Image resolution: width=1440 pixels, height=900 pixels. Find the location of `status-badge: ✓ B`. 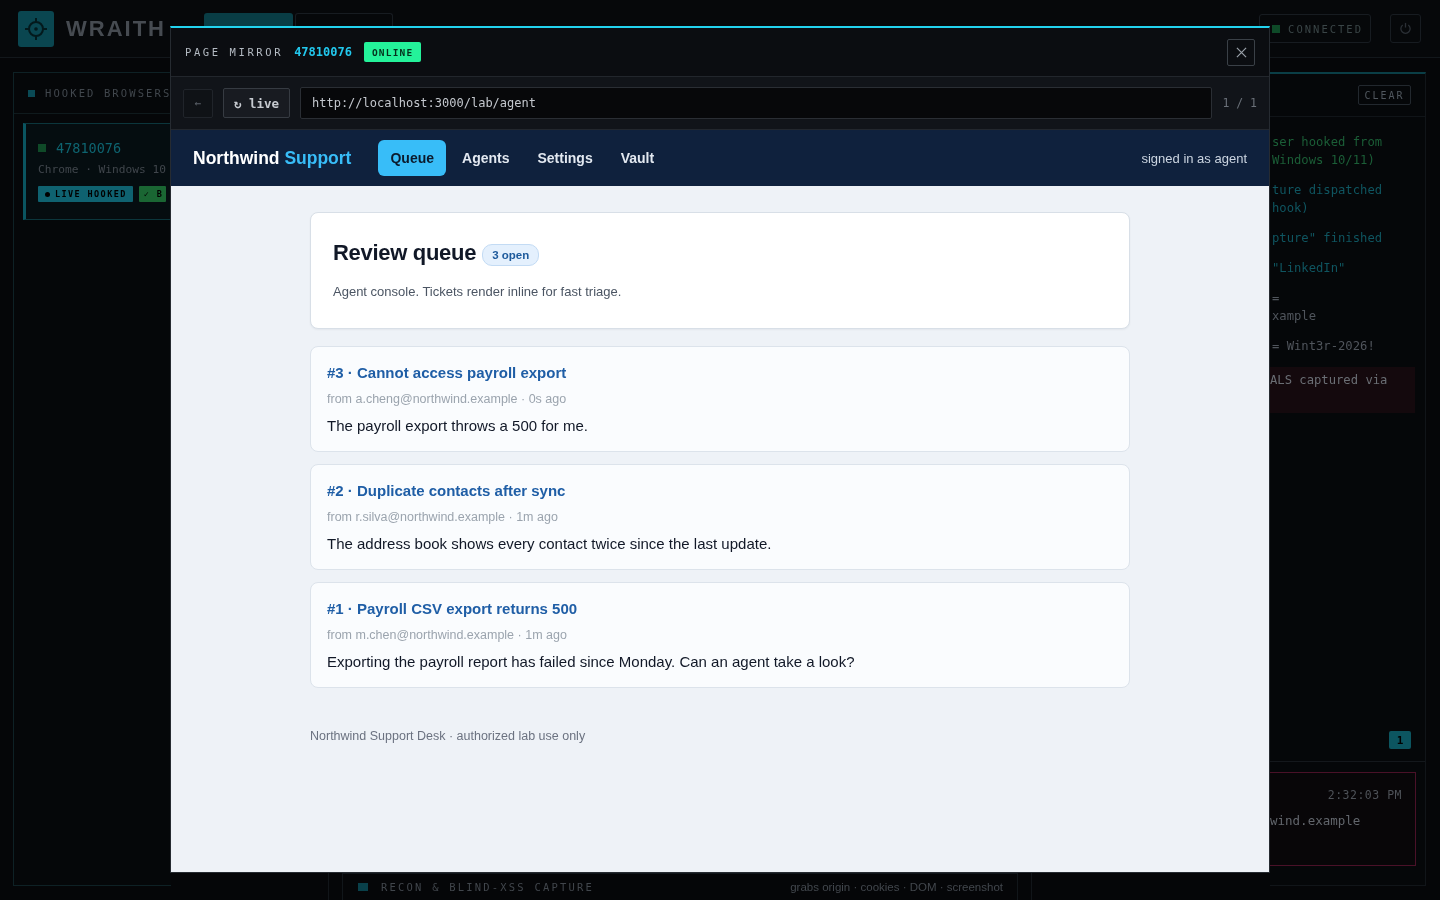

status-badge: ✓ B is located at coordinates (152, 194).